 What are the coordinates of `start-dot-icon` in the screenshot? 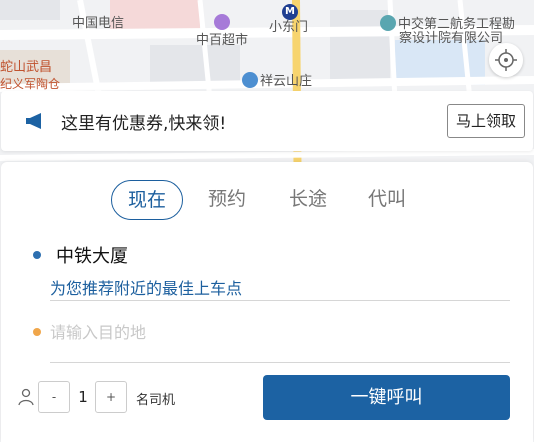 It's located at (37, 255).